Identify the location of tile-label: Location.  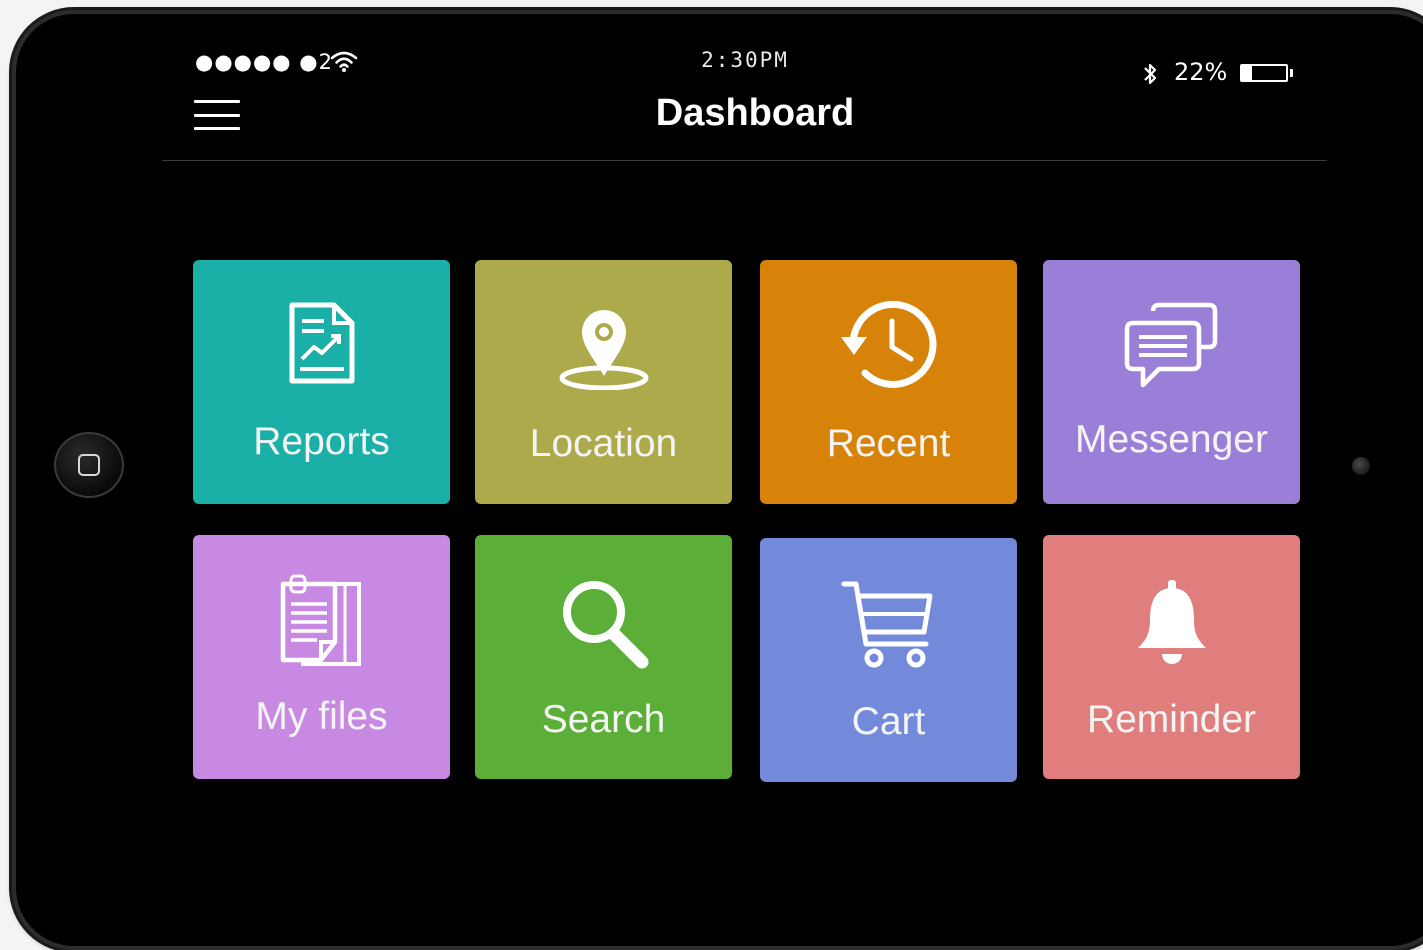
(603, 443).